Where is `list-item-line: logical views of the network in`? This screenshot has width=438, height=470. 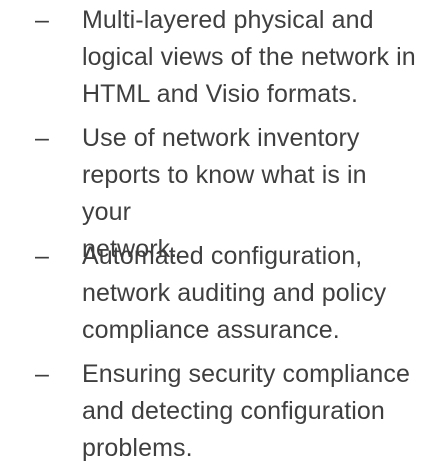
list-item-line: logical views of the network in is located at coordinates (249, 57).